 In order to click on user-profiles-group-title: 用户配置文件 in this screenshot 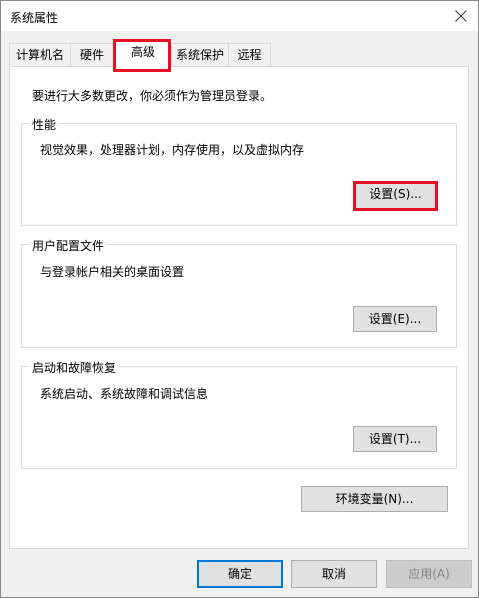, I will do `click(68, 245)`.